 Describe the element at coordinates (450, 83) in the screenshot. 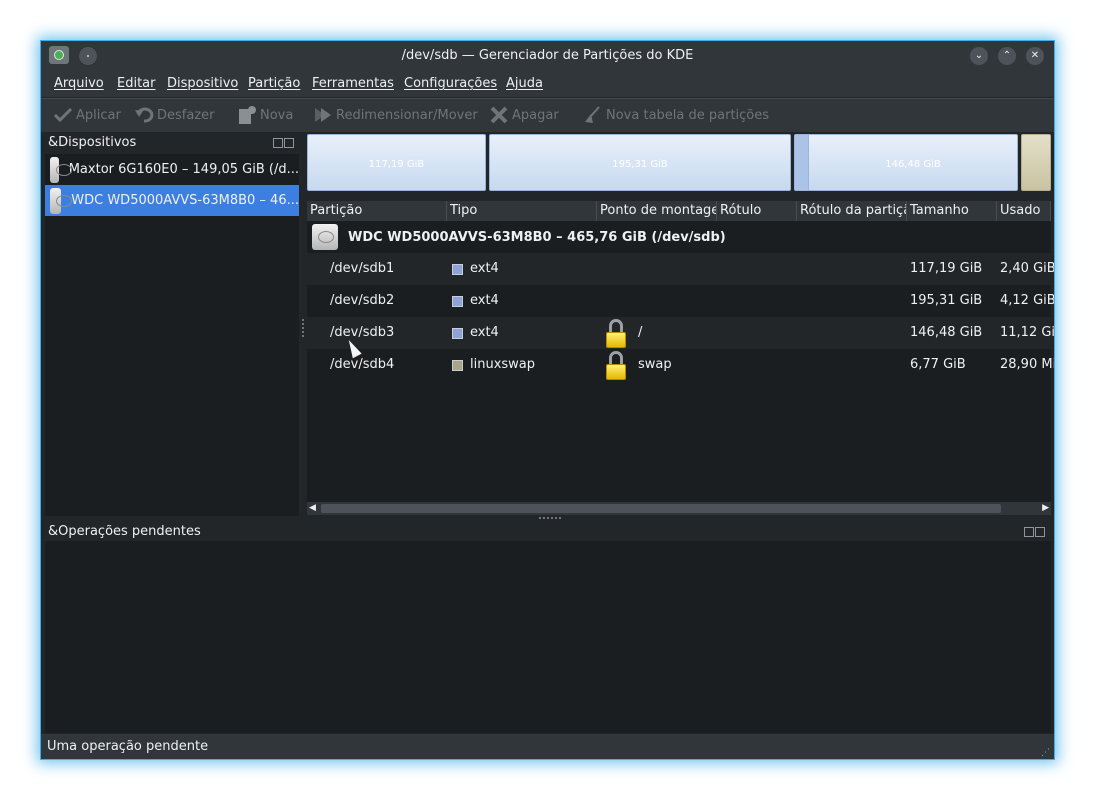

I see `menu-configuracoes: Configurações` at that location.